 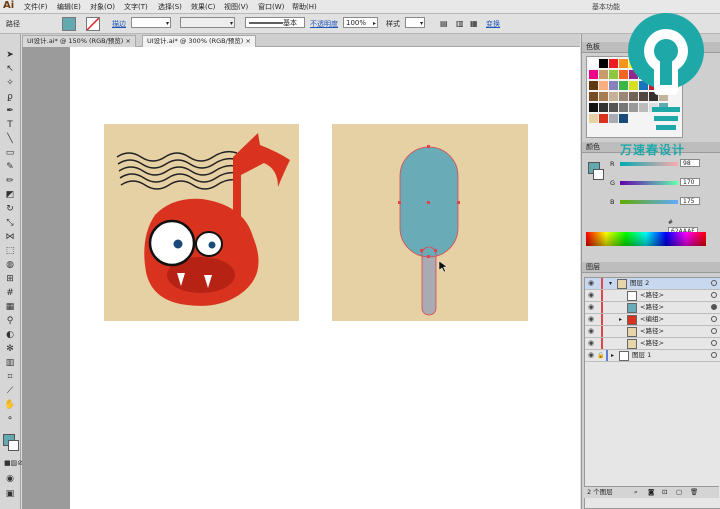 I want to click on new-layer-icon: ▢, so click(x=679, y=492).